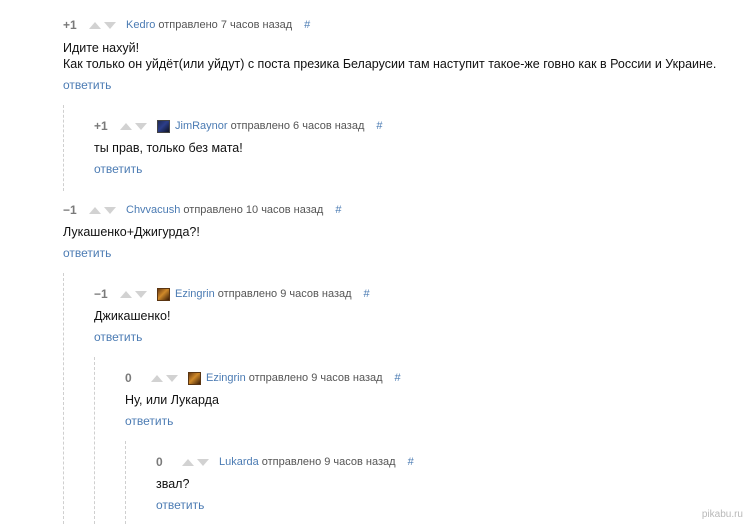  What do you see at coordinates (239, 462) in the screenshot?
I see `username-link: Lukarda` at bounding box center [239, 462].